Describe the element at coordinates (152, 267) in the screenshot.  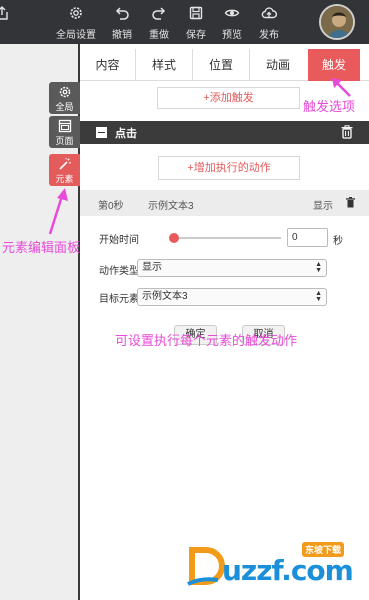
I see `action-type-select-value: 显示` at that location.